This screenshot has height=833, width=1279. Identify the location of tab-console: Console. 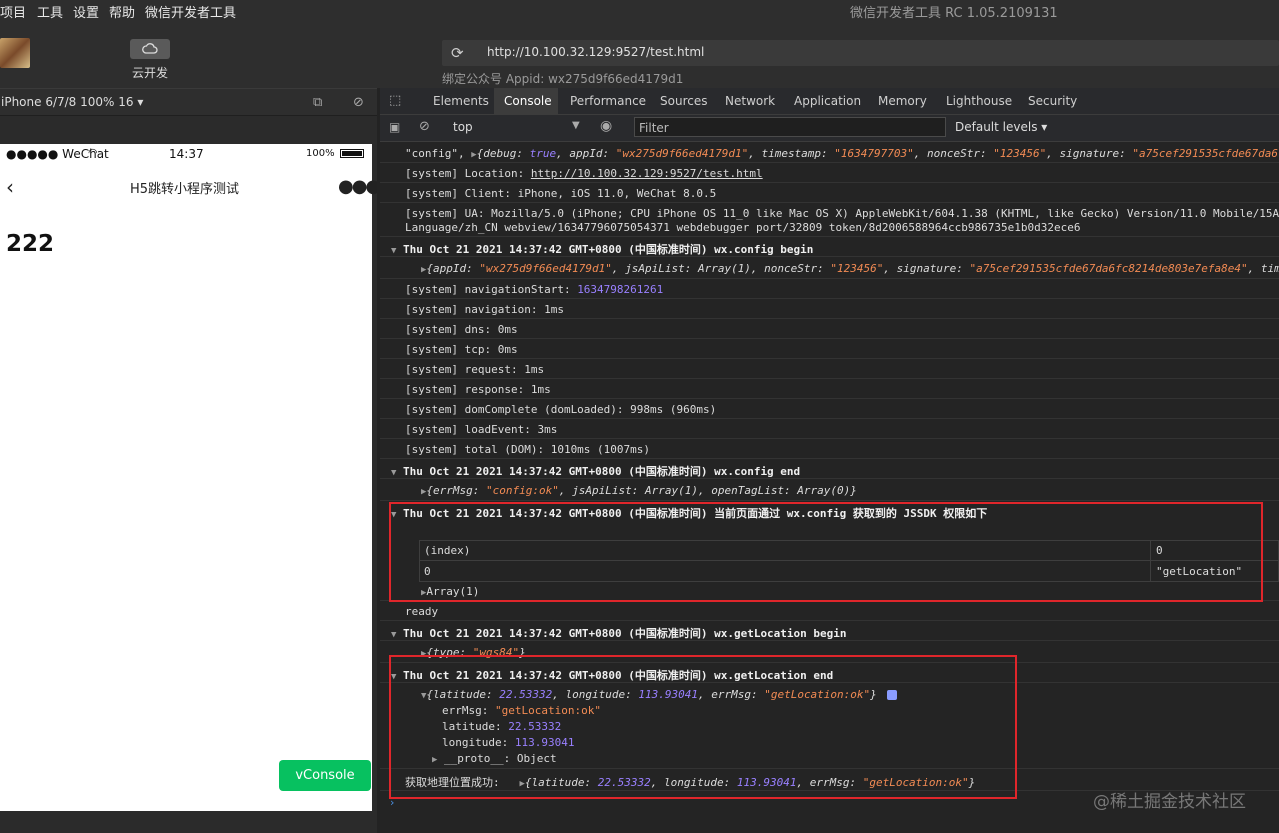
(528, 101).